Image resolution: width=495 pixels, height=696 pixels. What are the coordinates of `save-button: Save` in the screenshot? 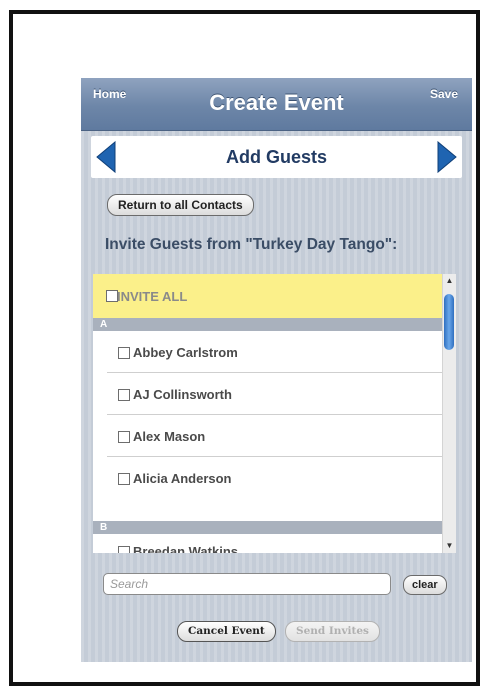 It's located at (444, 94).